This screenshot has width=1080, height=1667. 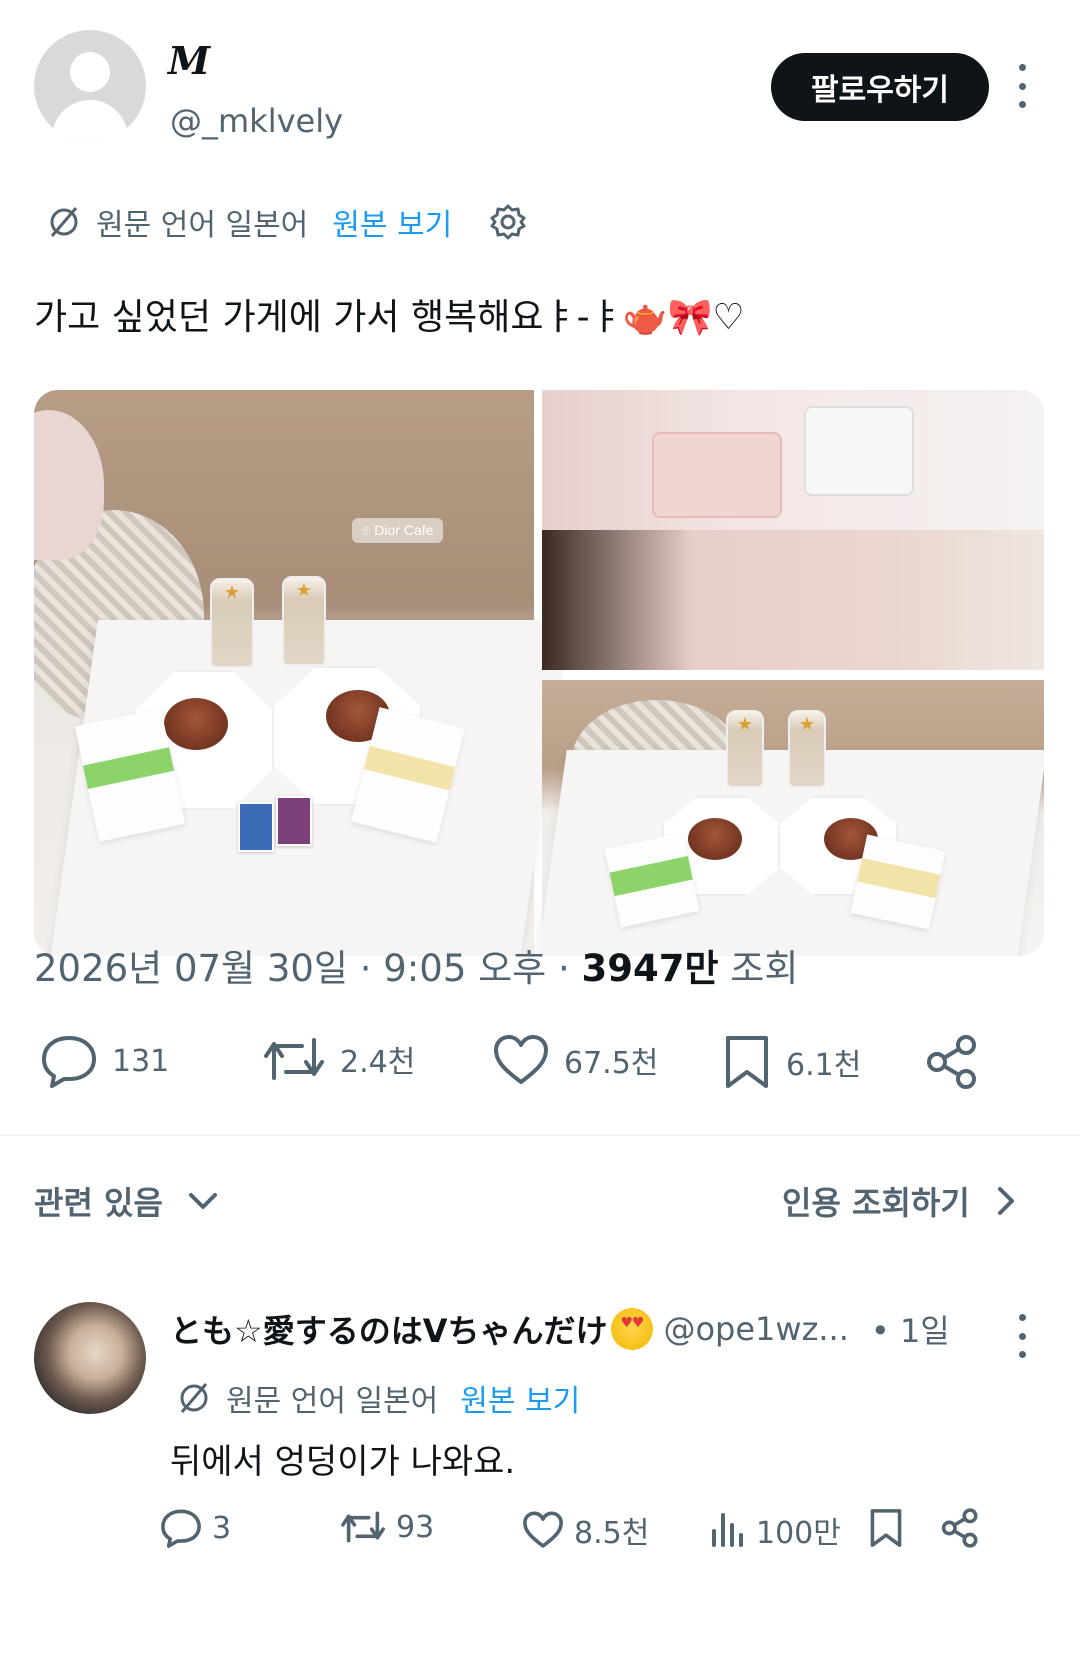 I want to click on reply-header: とも☆愛するのはVちゃんだけ @ope1wz... • 1일, so click(x=560, y=1329).